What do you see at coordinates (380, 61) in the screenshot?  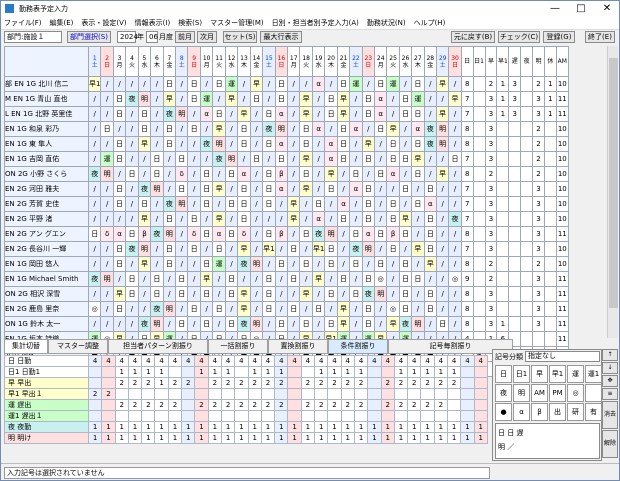 I see `day-header: 24 月` at bounding box center [380, 61].